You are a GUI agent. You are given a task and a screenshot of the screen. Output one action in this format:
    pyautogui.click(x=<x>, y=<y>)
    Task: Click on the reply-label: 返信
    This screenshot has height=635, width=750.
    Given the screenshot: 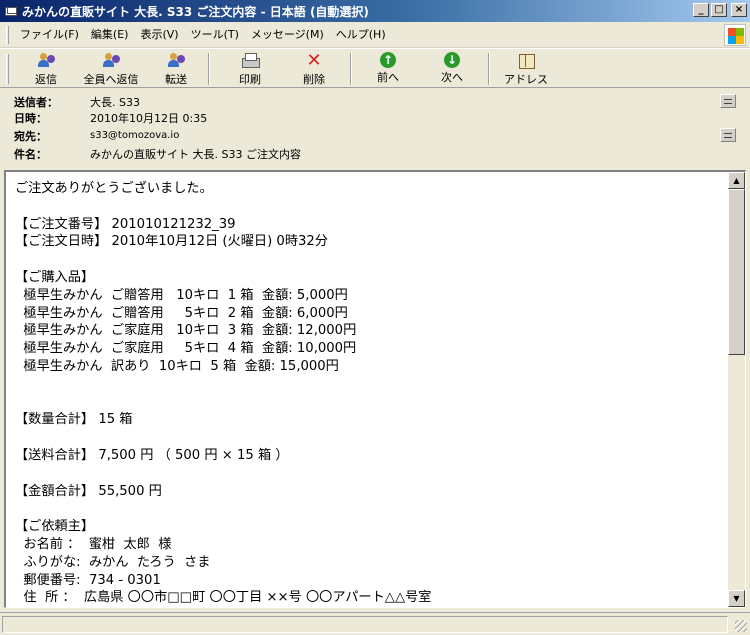 What is the action you would take?
    pyautogui.click(x=46, y=79)
    